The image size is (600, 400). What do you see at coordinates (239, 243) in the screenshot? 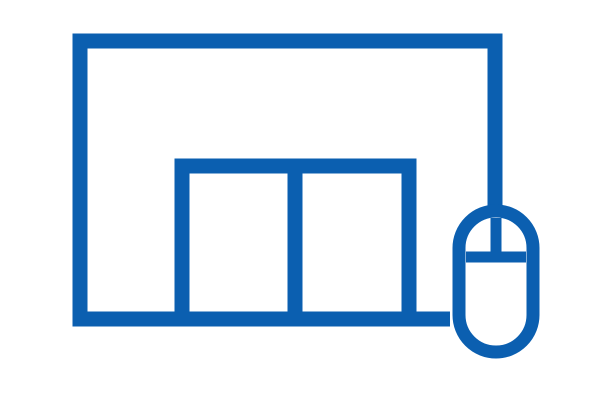
I see `window-left-pane-icon` at bounding box center [239, 243].